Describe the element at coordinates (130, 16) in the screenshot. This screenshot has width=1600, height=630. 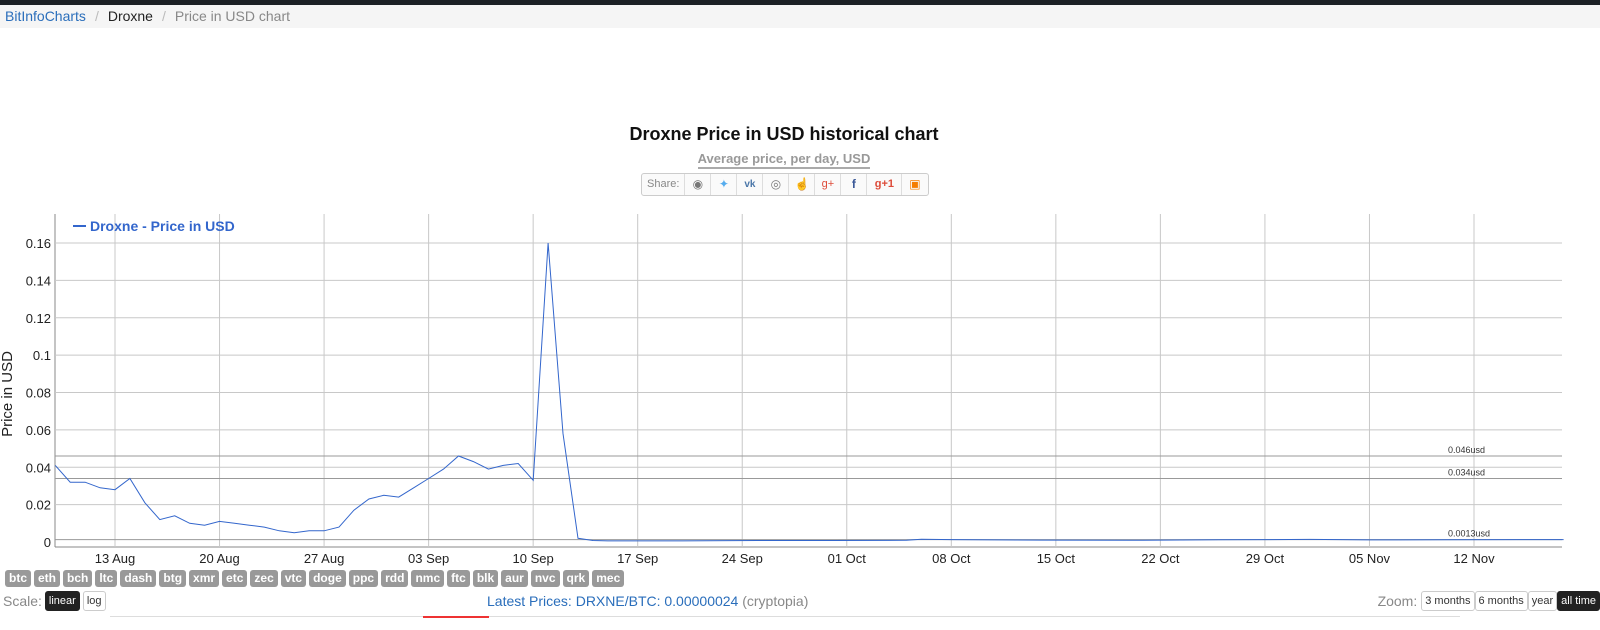
I see `breadcrumb-coin: Droxne` at that location.